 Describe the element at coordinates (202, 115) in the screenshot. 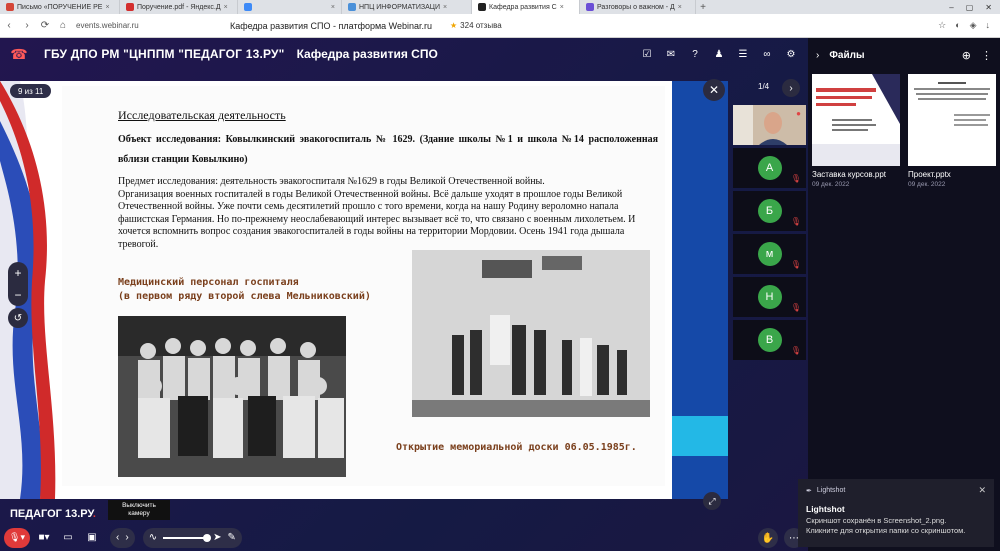

I see `slide-title: Исследовательская деятельность` at that location.